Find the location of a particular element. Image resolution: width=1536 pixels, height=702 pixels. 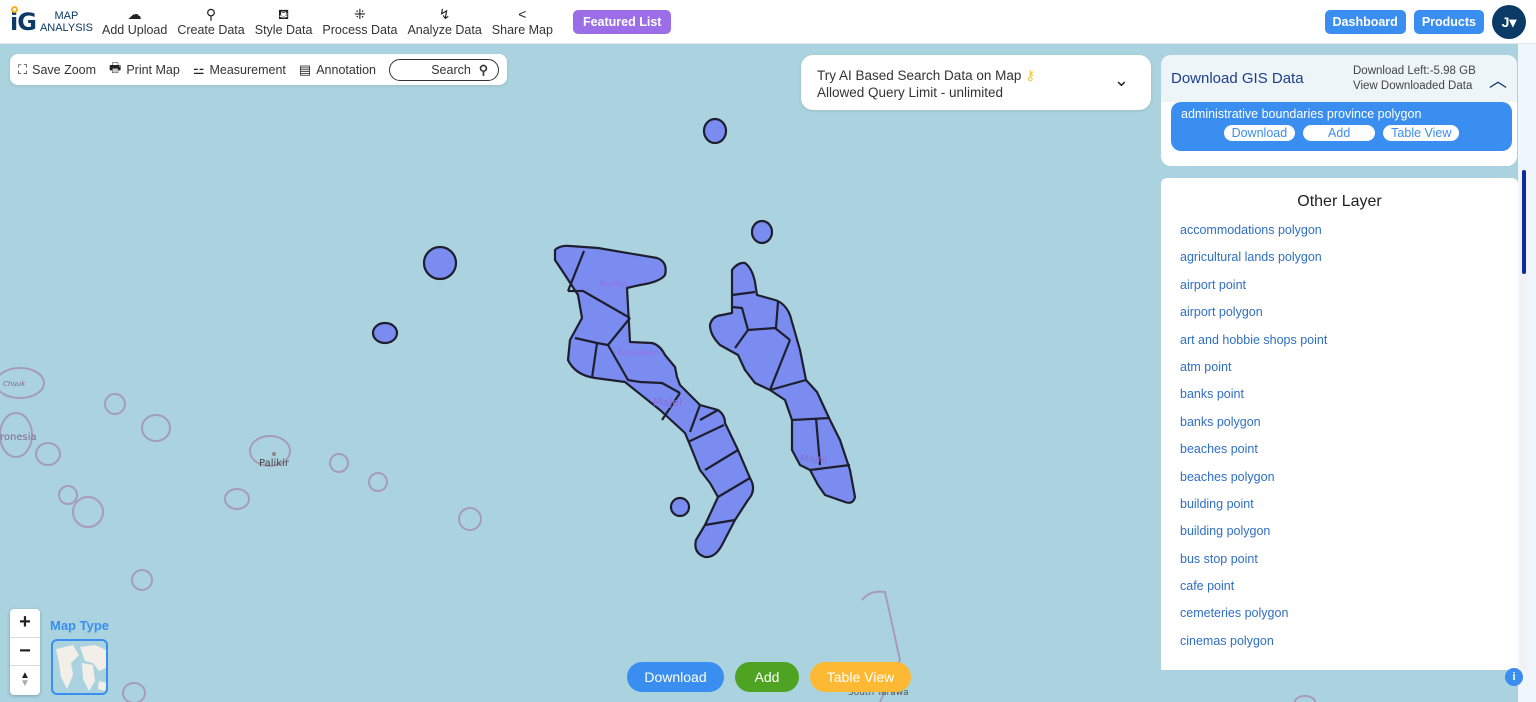

process-icon: ⁜ is located at coordinates (360, 13).